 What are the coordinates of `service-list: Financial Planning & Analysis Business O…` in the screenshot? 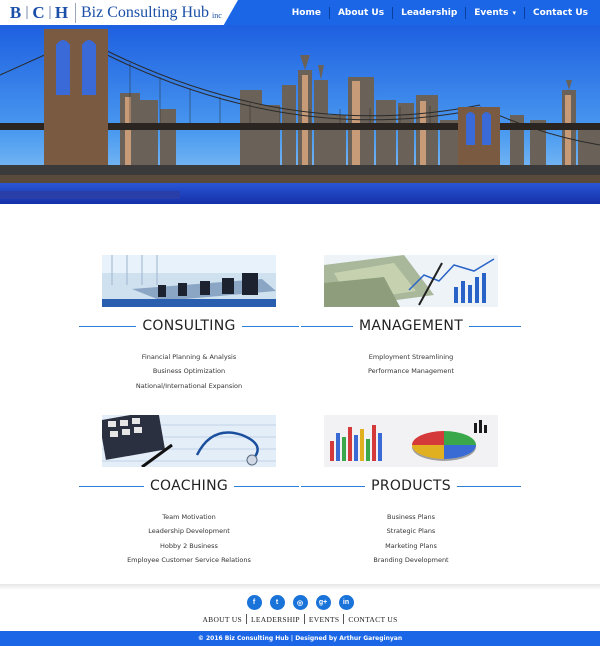 It's located at (189, 371).